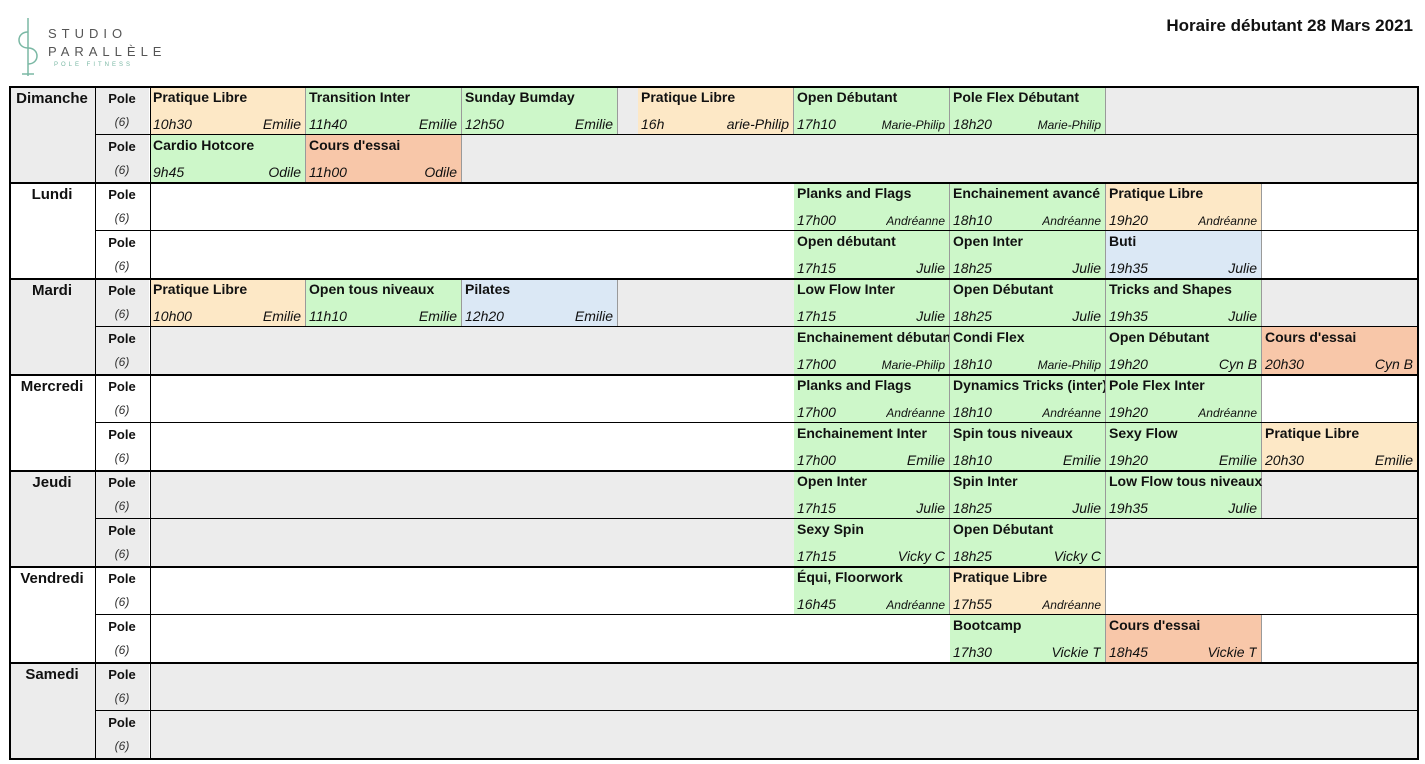  Describe the element at coordinates (1028, 302) in the screenshot. I see `class-cell: Open Débutant 18h25 Julie` at that location.